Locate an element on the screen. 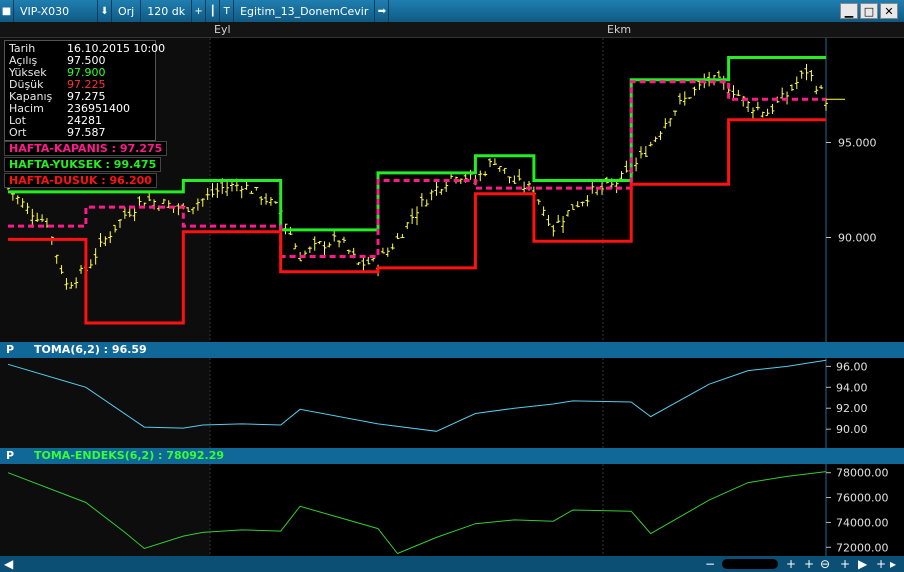 The image size is (904, 572). add-icon: + is located at coordinates (809, 564).